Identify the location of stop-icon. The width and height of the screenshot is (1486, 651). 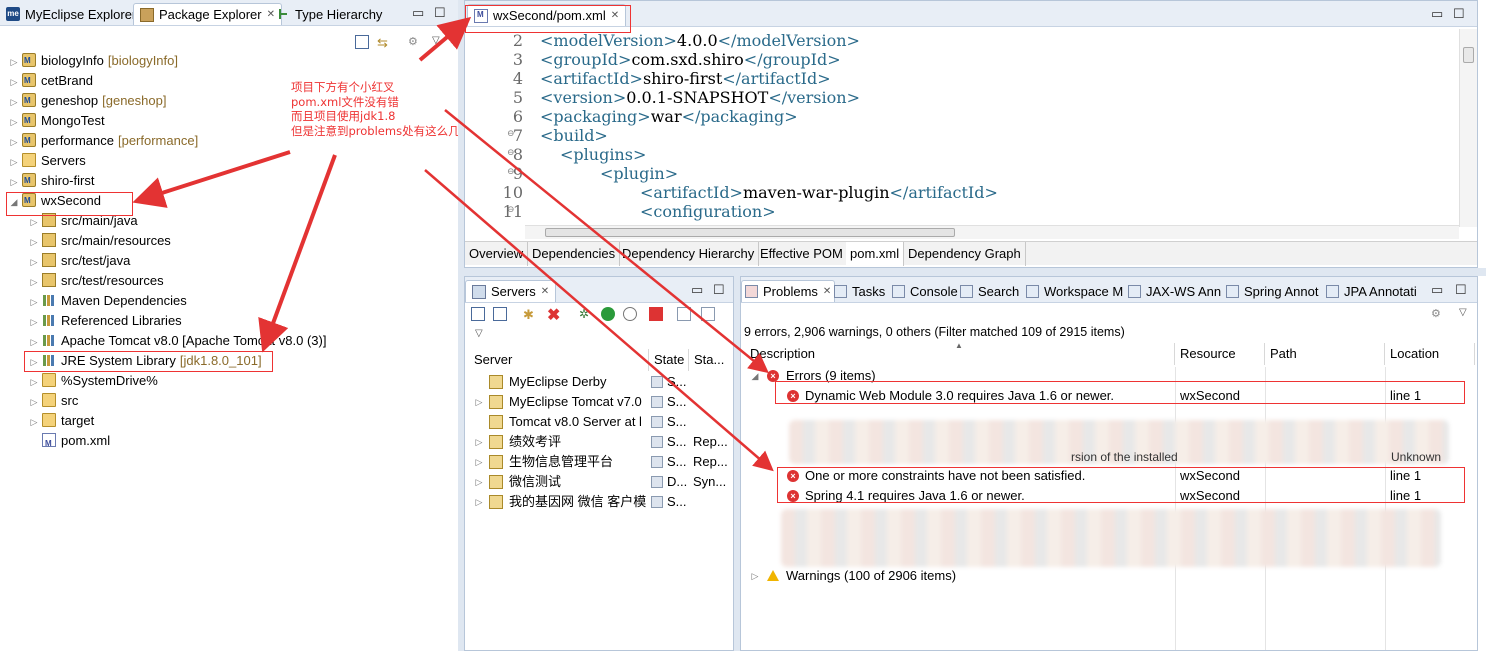
(656, 314).